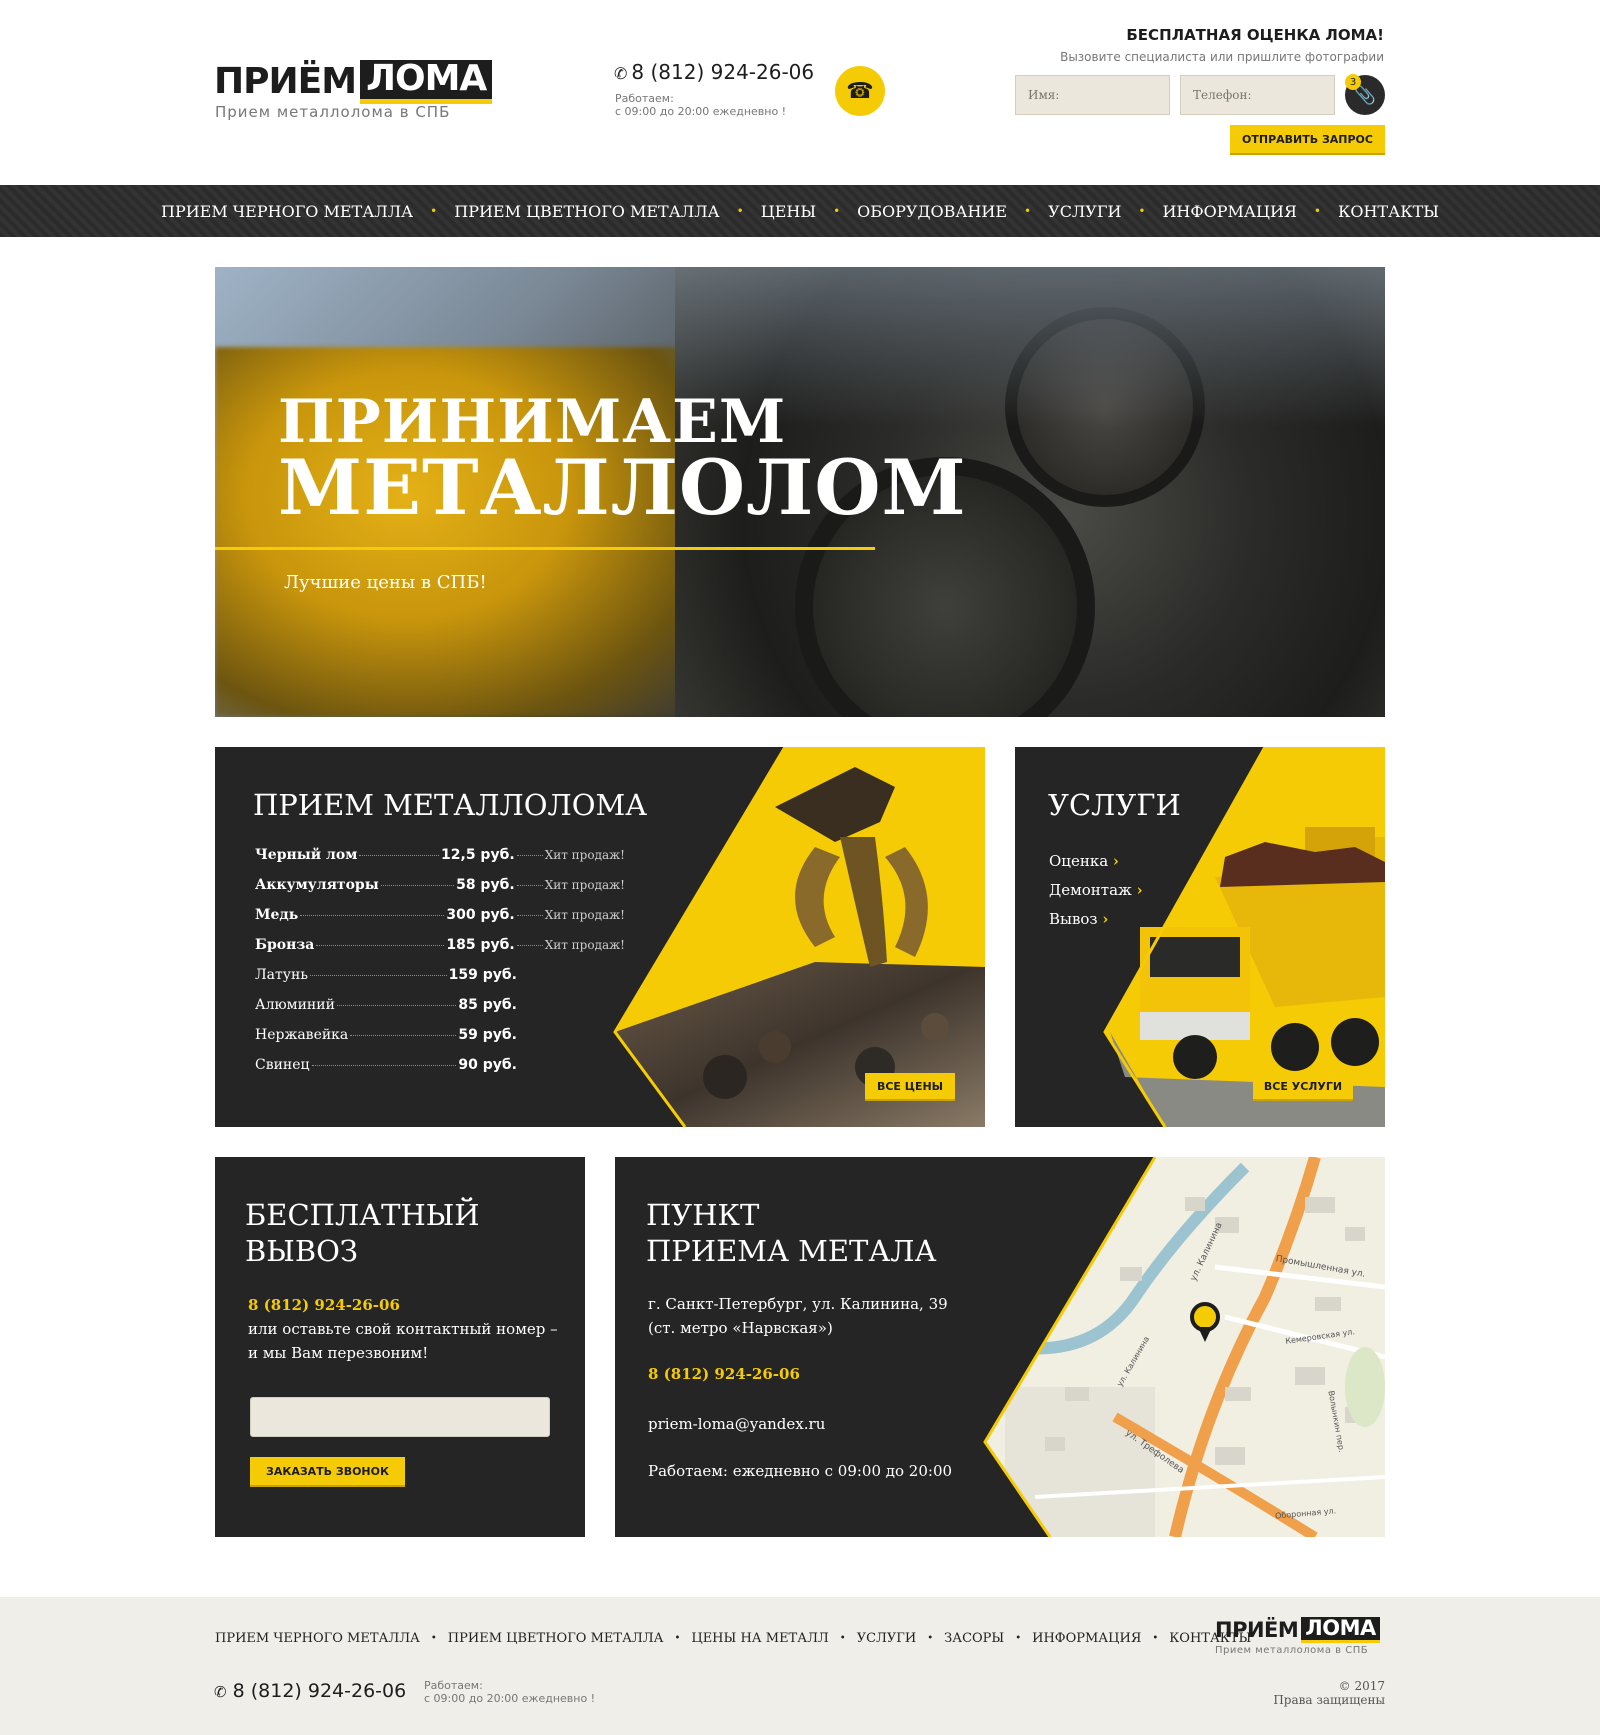 The width and height of the screenshot is (1600, 1735). I want to click on pickup-phone: 8 (812) 924-26-06, so click(324, 1305).